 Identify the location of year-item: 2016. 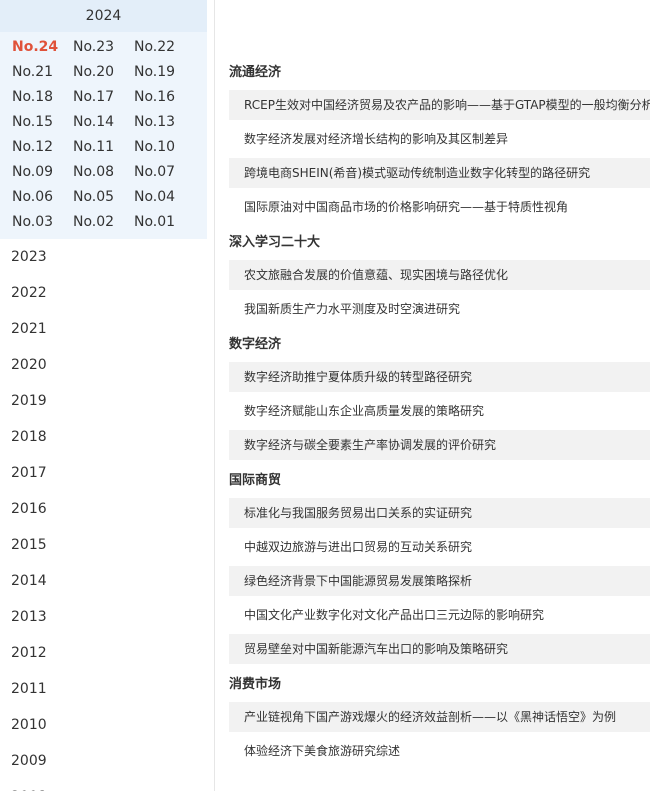
(107, 509).